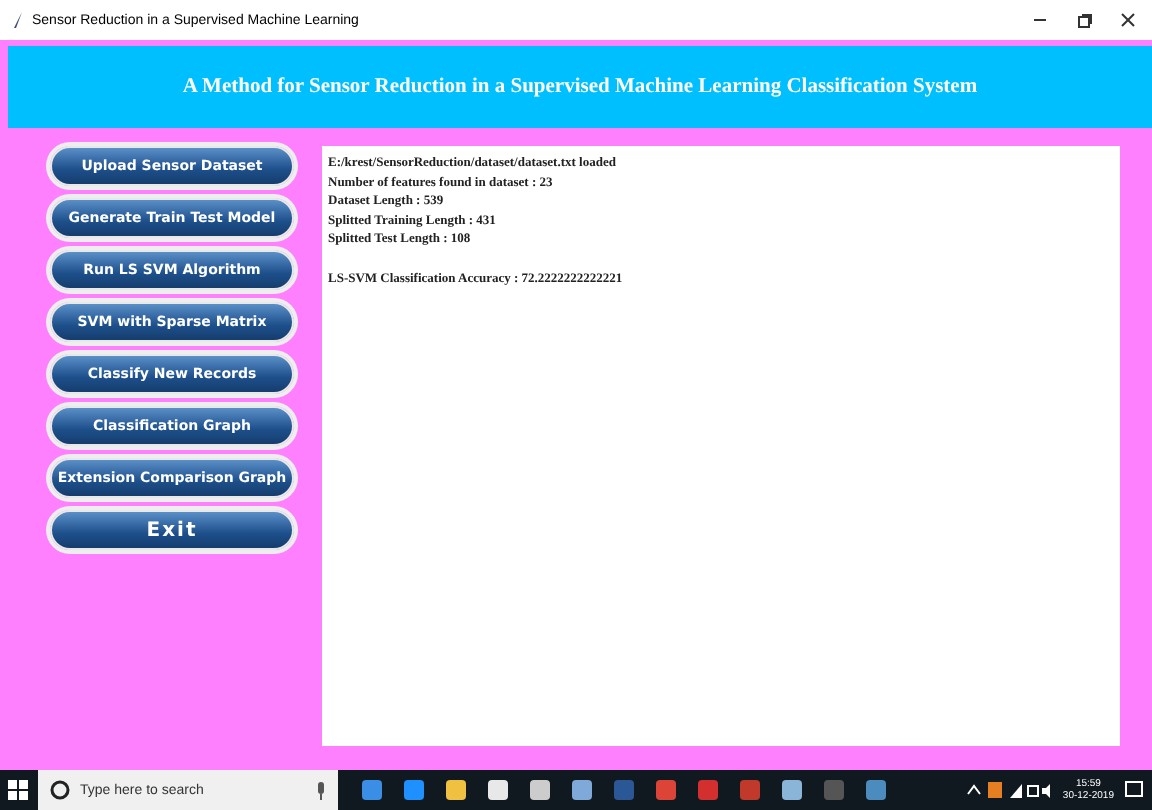 The width and height of the screenshot is (1152, 810). I want to click on start-icon, so click(18, 790).